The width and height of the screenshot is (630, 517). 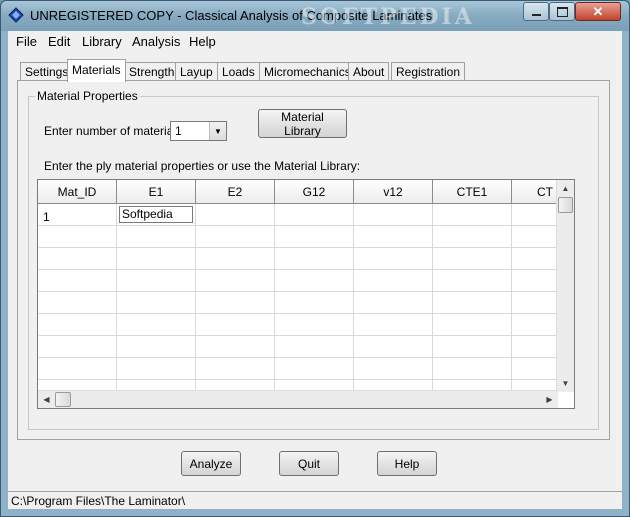 I want to click on column-header: G12, so click(x=314, y=192).